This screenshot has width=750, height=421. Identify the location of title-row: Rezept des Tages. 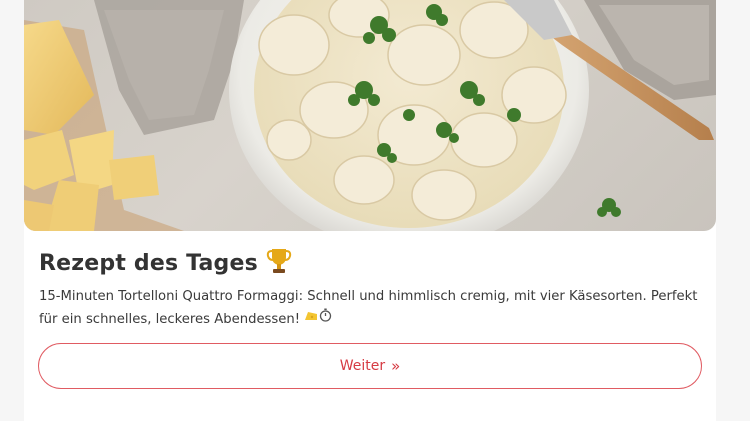
(165, 263).